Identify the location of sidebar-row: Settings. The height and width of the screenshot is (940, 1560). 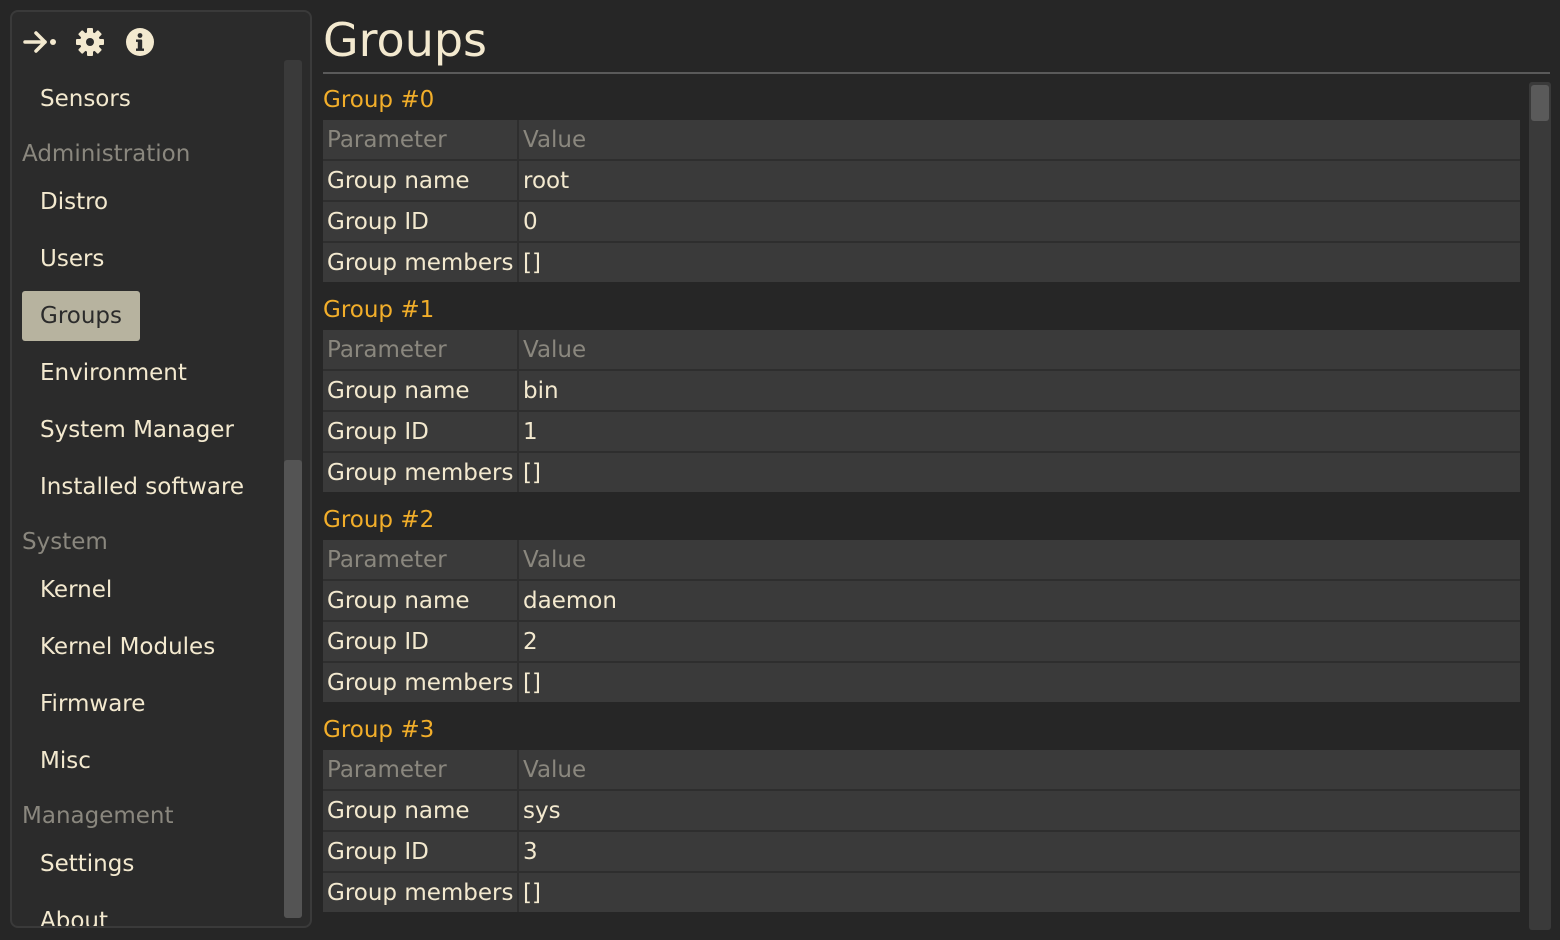
(152, 867).